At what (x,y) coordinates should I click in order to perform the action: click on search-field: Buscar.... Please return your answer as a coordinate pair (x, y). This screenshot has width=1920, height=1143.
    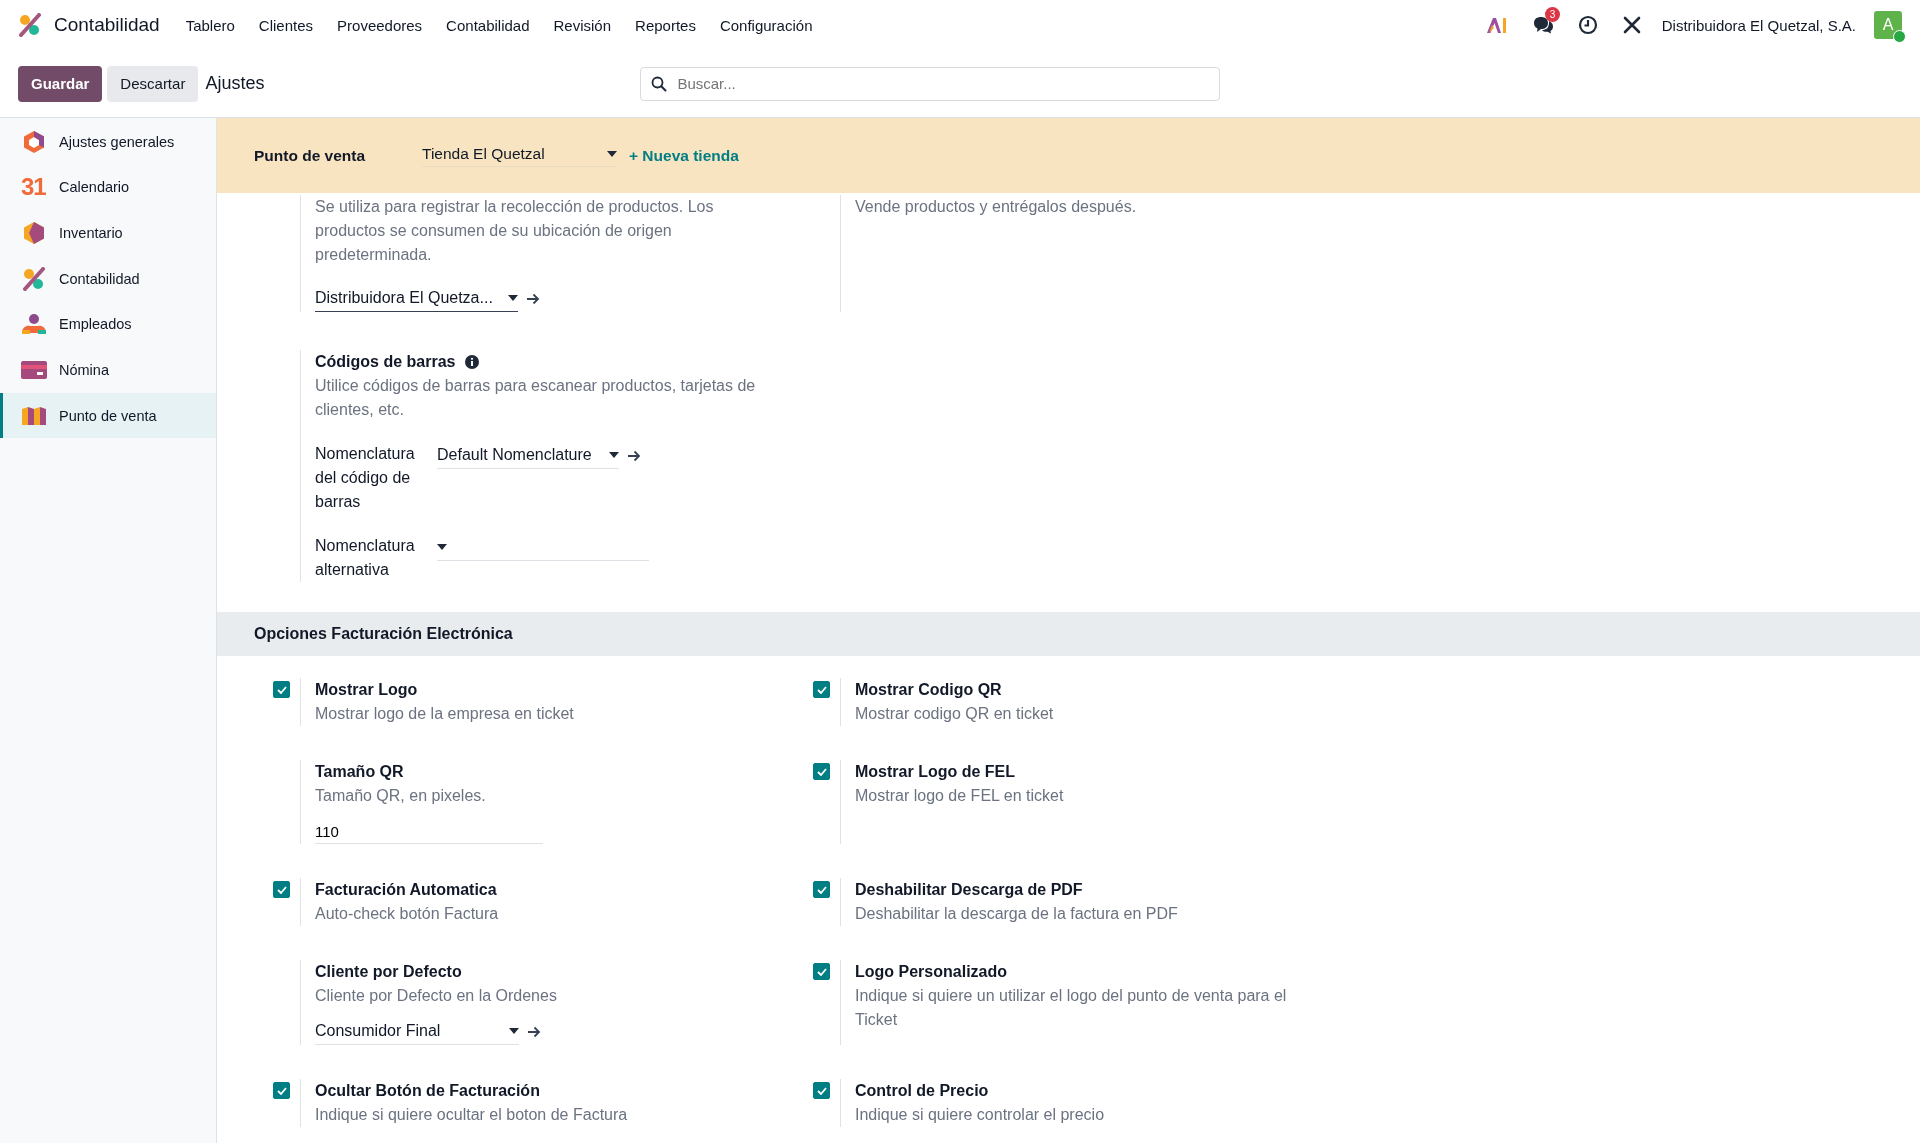
    Looking at the image, I should click on (930, 83).